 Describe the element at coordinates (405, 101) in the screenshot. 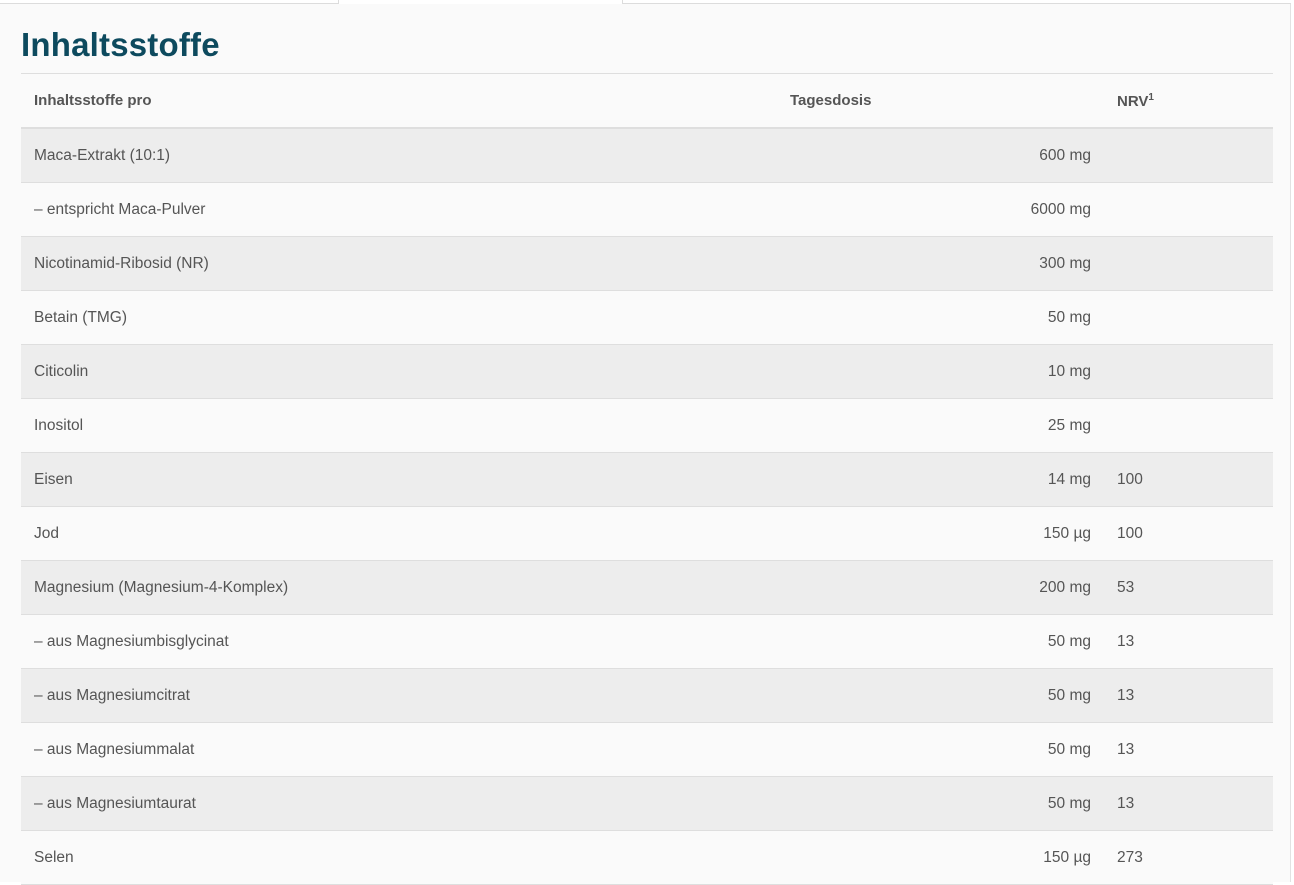

I see `header-ingredient: Inhaltsstoffe pro` at that location.